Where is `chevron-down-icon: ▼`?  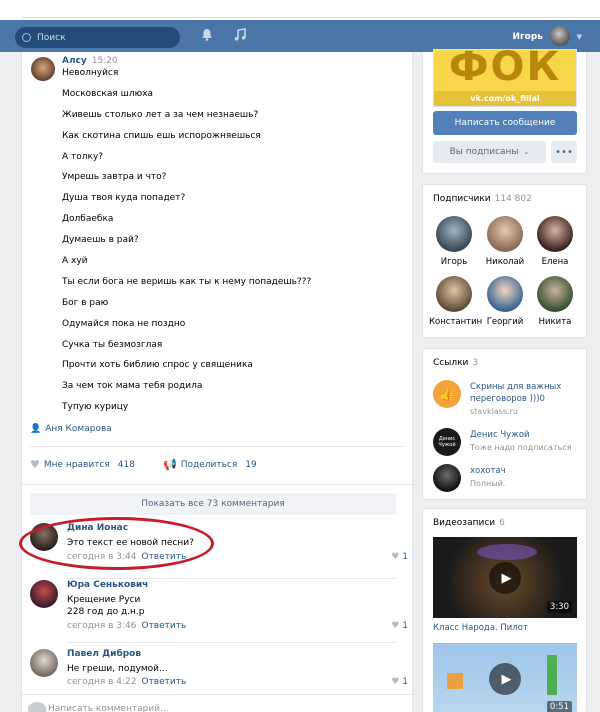 chevron-down-icon: ▼ is located at coordinates (579, 37).